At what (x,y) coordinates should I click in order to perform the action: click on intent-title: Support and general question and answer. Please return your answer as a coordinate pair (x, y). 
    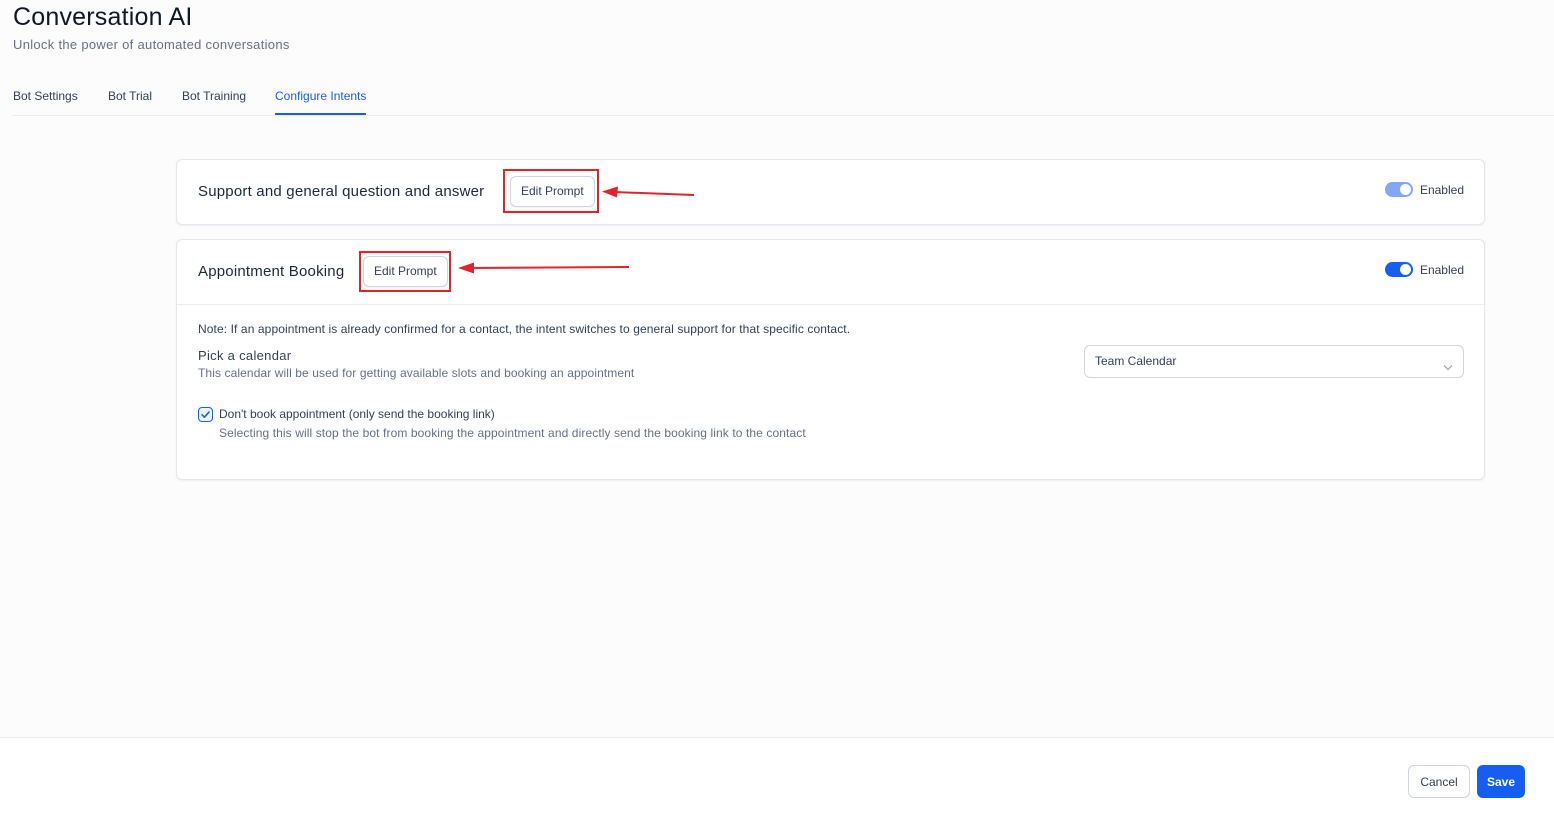
    Looking at the image, I should click on (341, 191).